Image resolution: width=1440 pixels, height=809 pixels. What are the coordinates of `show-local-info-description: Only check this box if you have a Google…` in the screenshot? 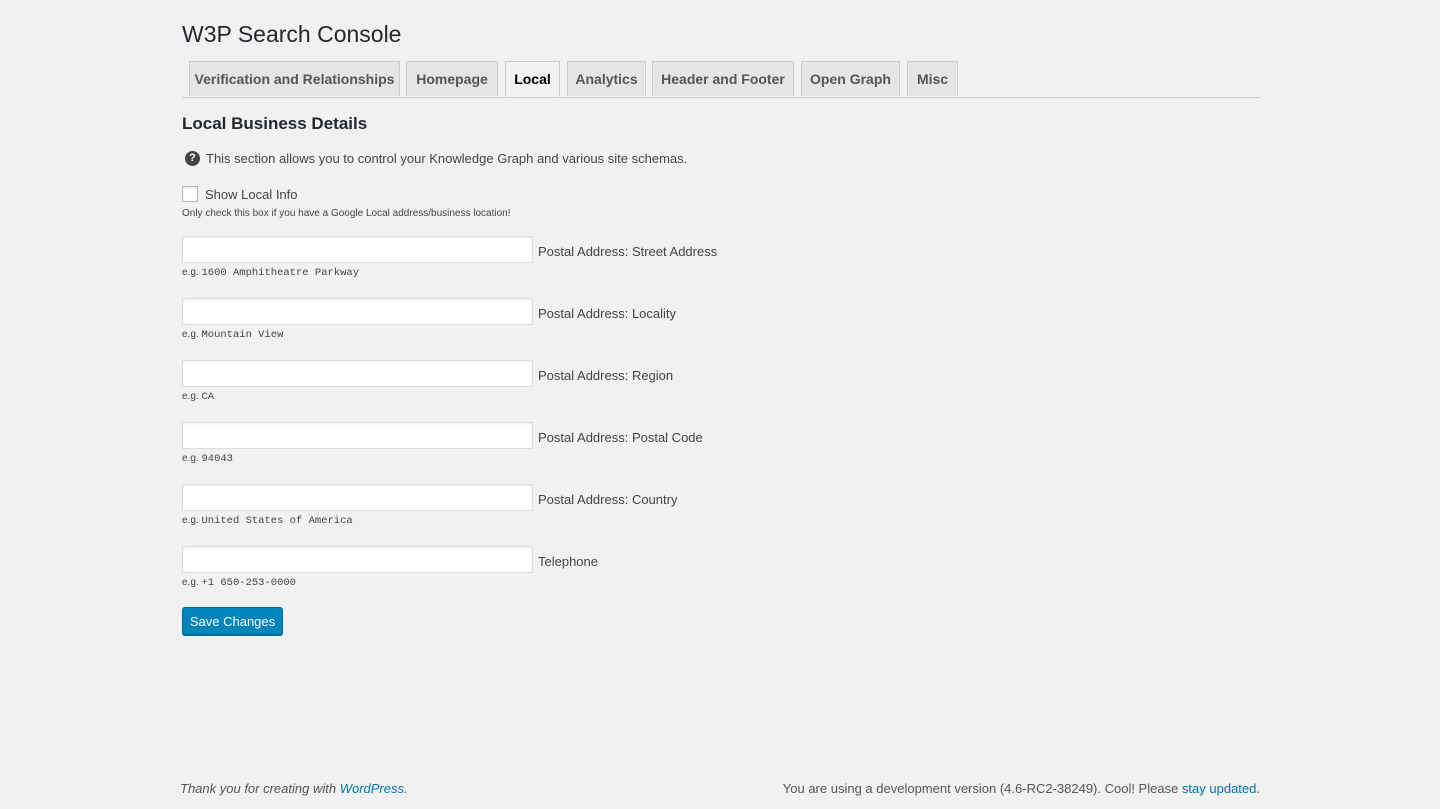 It's located at (346, 213).